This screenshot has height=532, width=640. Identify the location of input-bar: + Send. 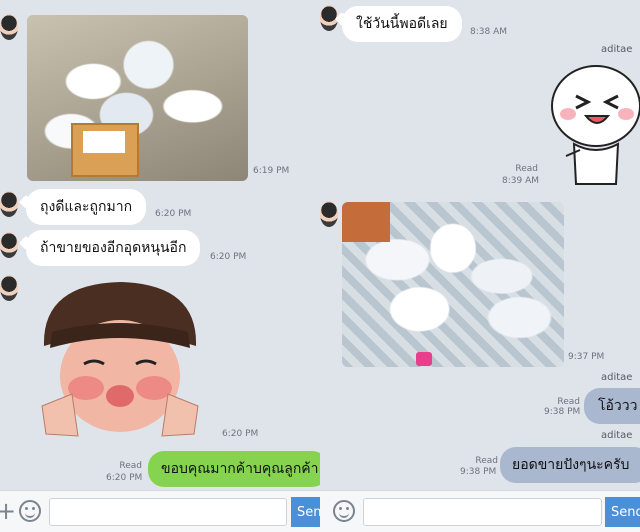
(160, 511).